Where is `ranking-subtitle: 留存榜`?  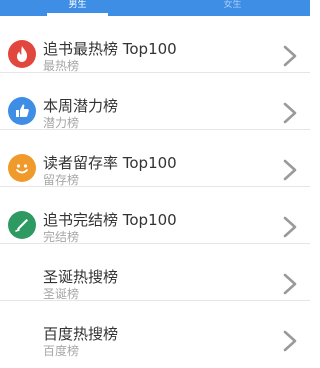 ranking-subtitle: 留存榜 is located at coordinates (61, 180).